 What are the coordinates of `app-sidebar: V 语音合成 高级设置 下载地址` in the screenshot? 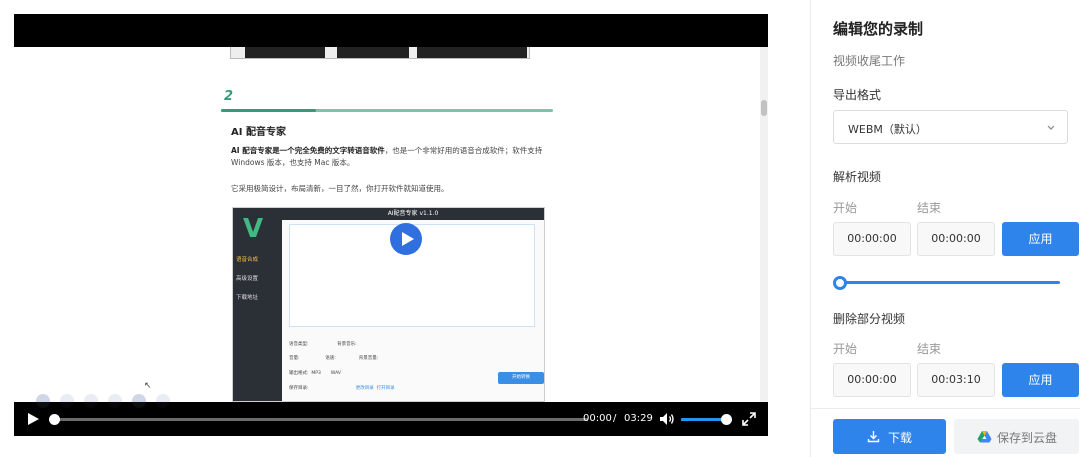 It's located at (257, 304).